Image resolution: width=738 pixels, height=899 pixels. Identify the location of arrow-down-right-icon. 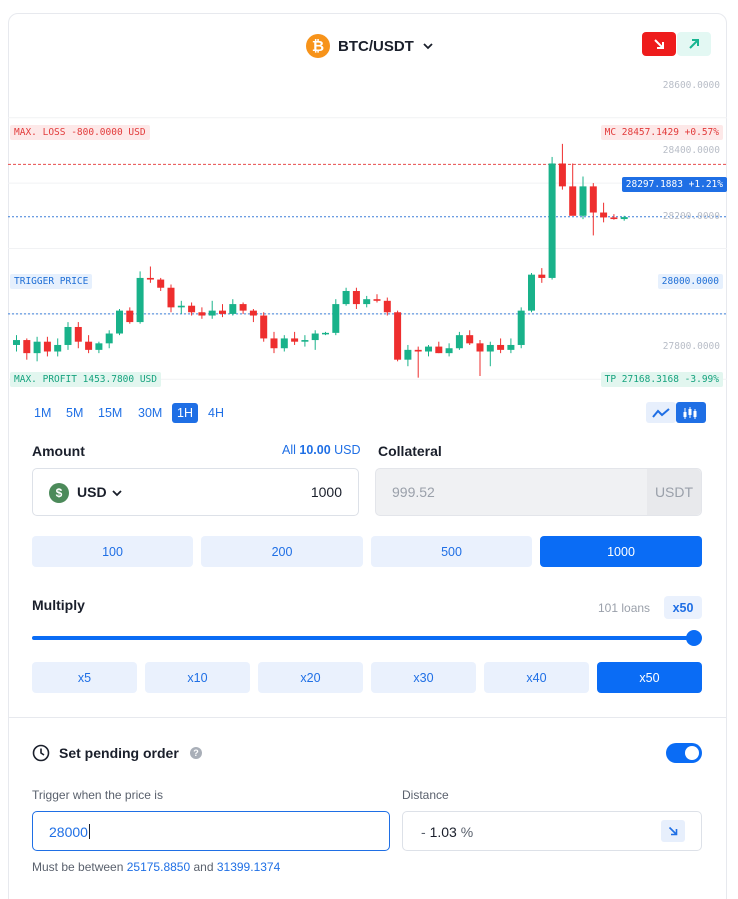
(659, 44).